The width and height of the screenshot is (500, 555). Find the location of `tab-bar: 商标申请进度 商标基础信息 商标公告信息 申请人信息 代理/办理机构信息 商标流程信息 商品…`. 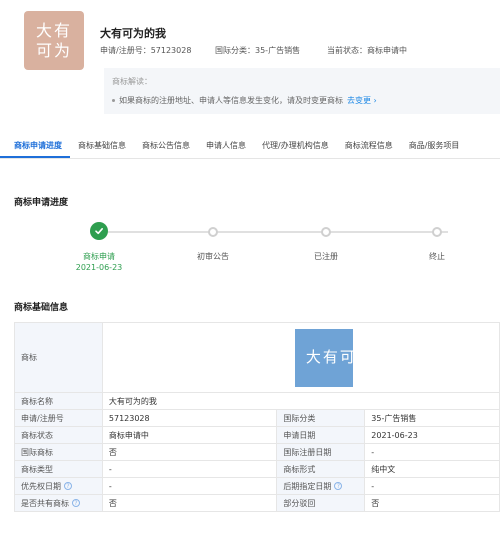

tab-bar: 商标申请进度 商标基础信息 商标公告信息 申请人信息 代理/办理机构信息 商标流程信息 商品… is located at coordinates (250, 147).